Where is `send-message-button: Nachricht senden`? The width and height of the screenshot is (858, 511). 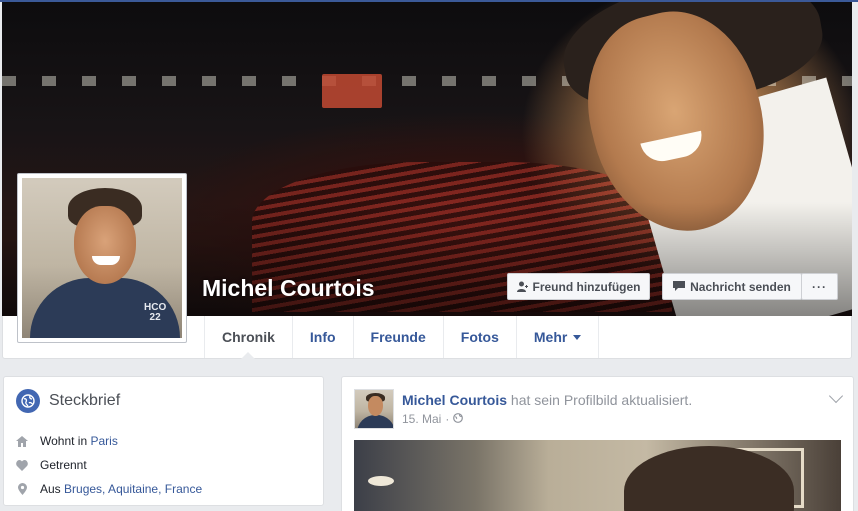
send-message-button: Nachricht senden is located at coordinates (732, 286).